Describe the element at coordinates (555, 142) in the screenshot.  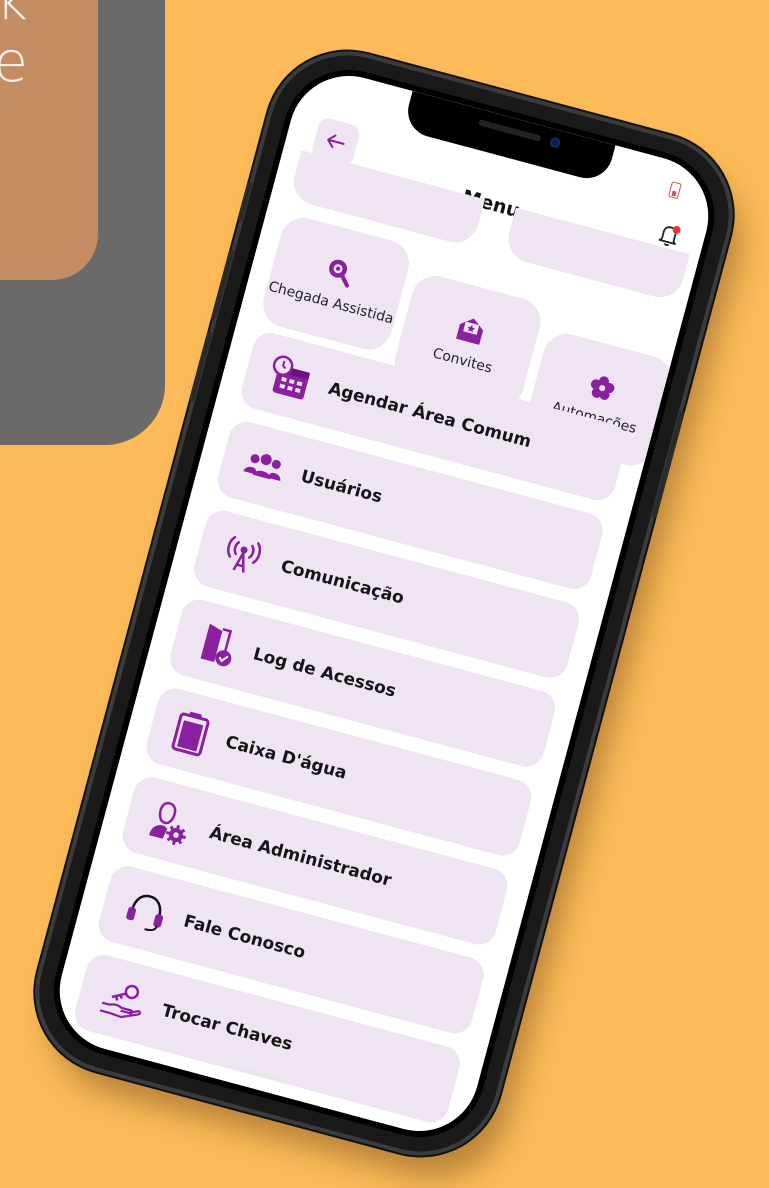
I see `front-camera` at that location.